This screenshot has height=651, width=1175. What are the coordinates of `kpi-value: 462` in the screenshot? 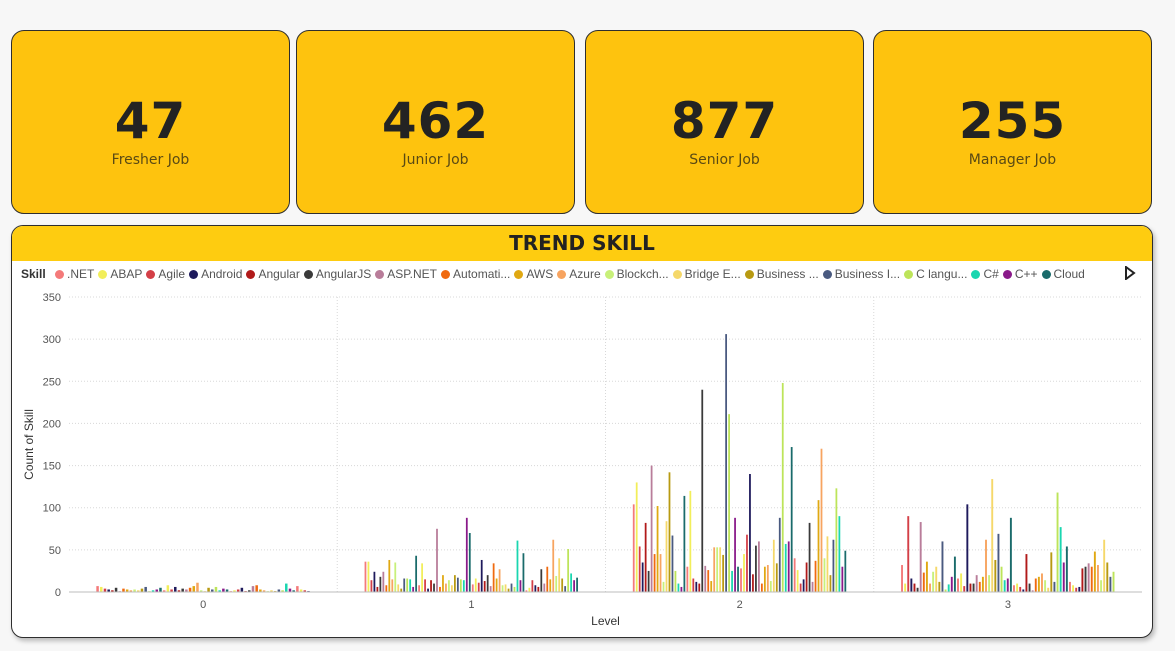 It's located at (435, 121).